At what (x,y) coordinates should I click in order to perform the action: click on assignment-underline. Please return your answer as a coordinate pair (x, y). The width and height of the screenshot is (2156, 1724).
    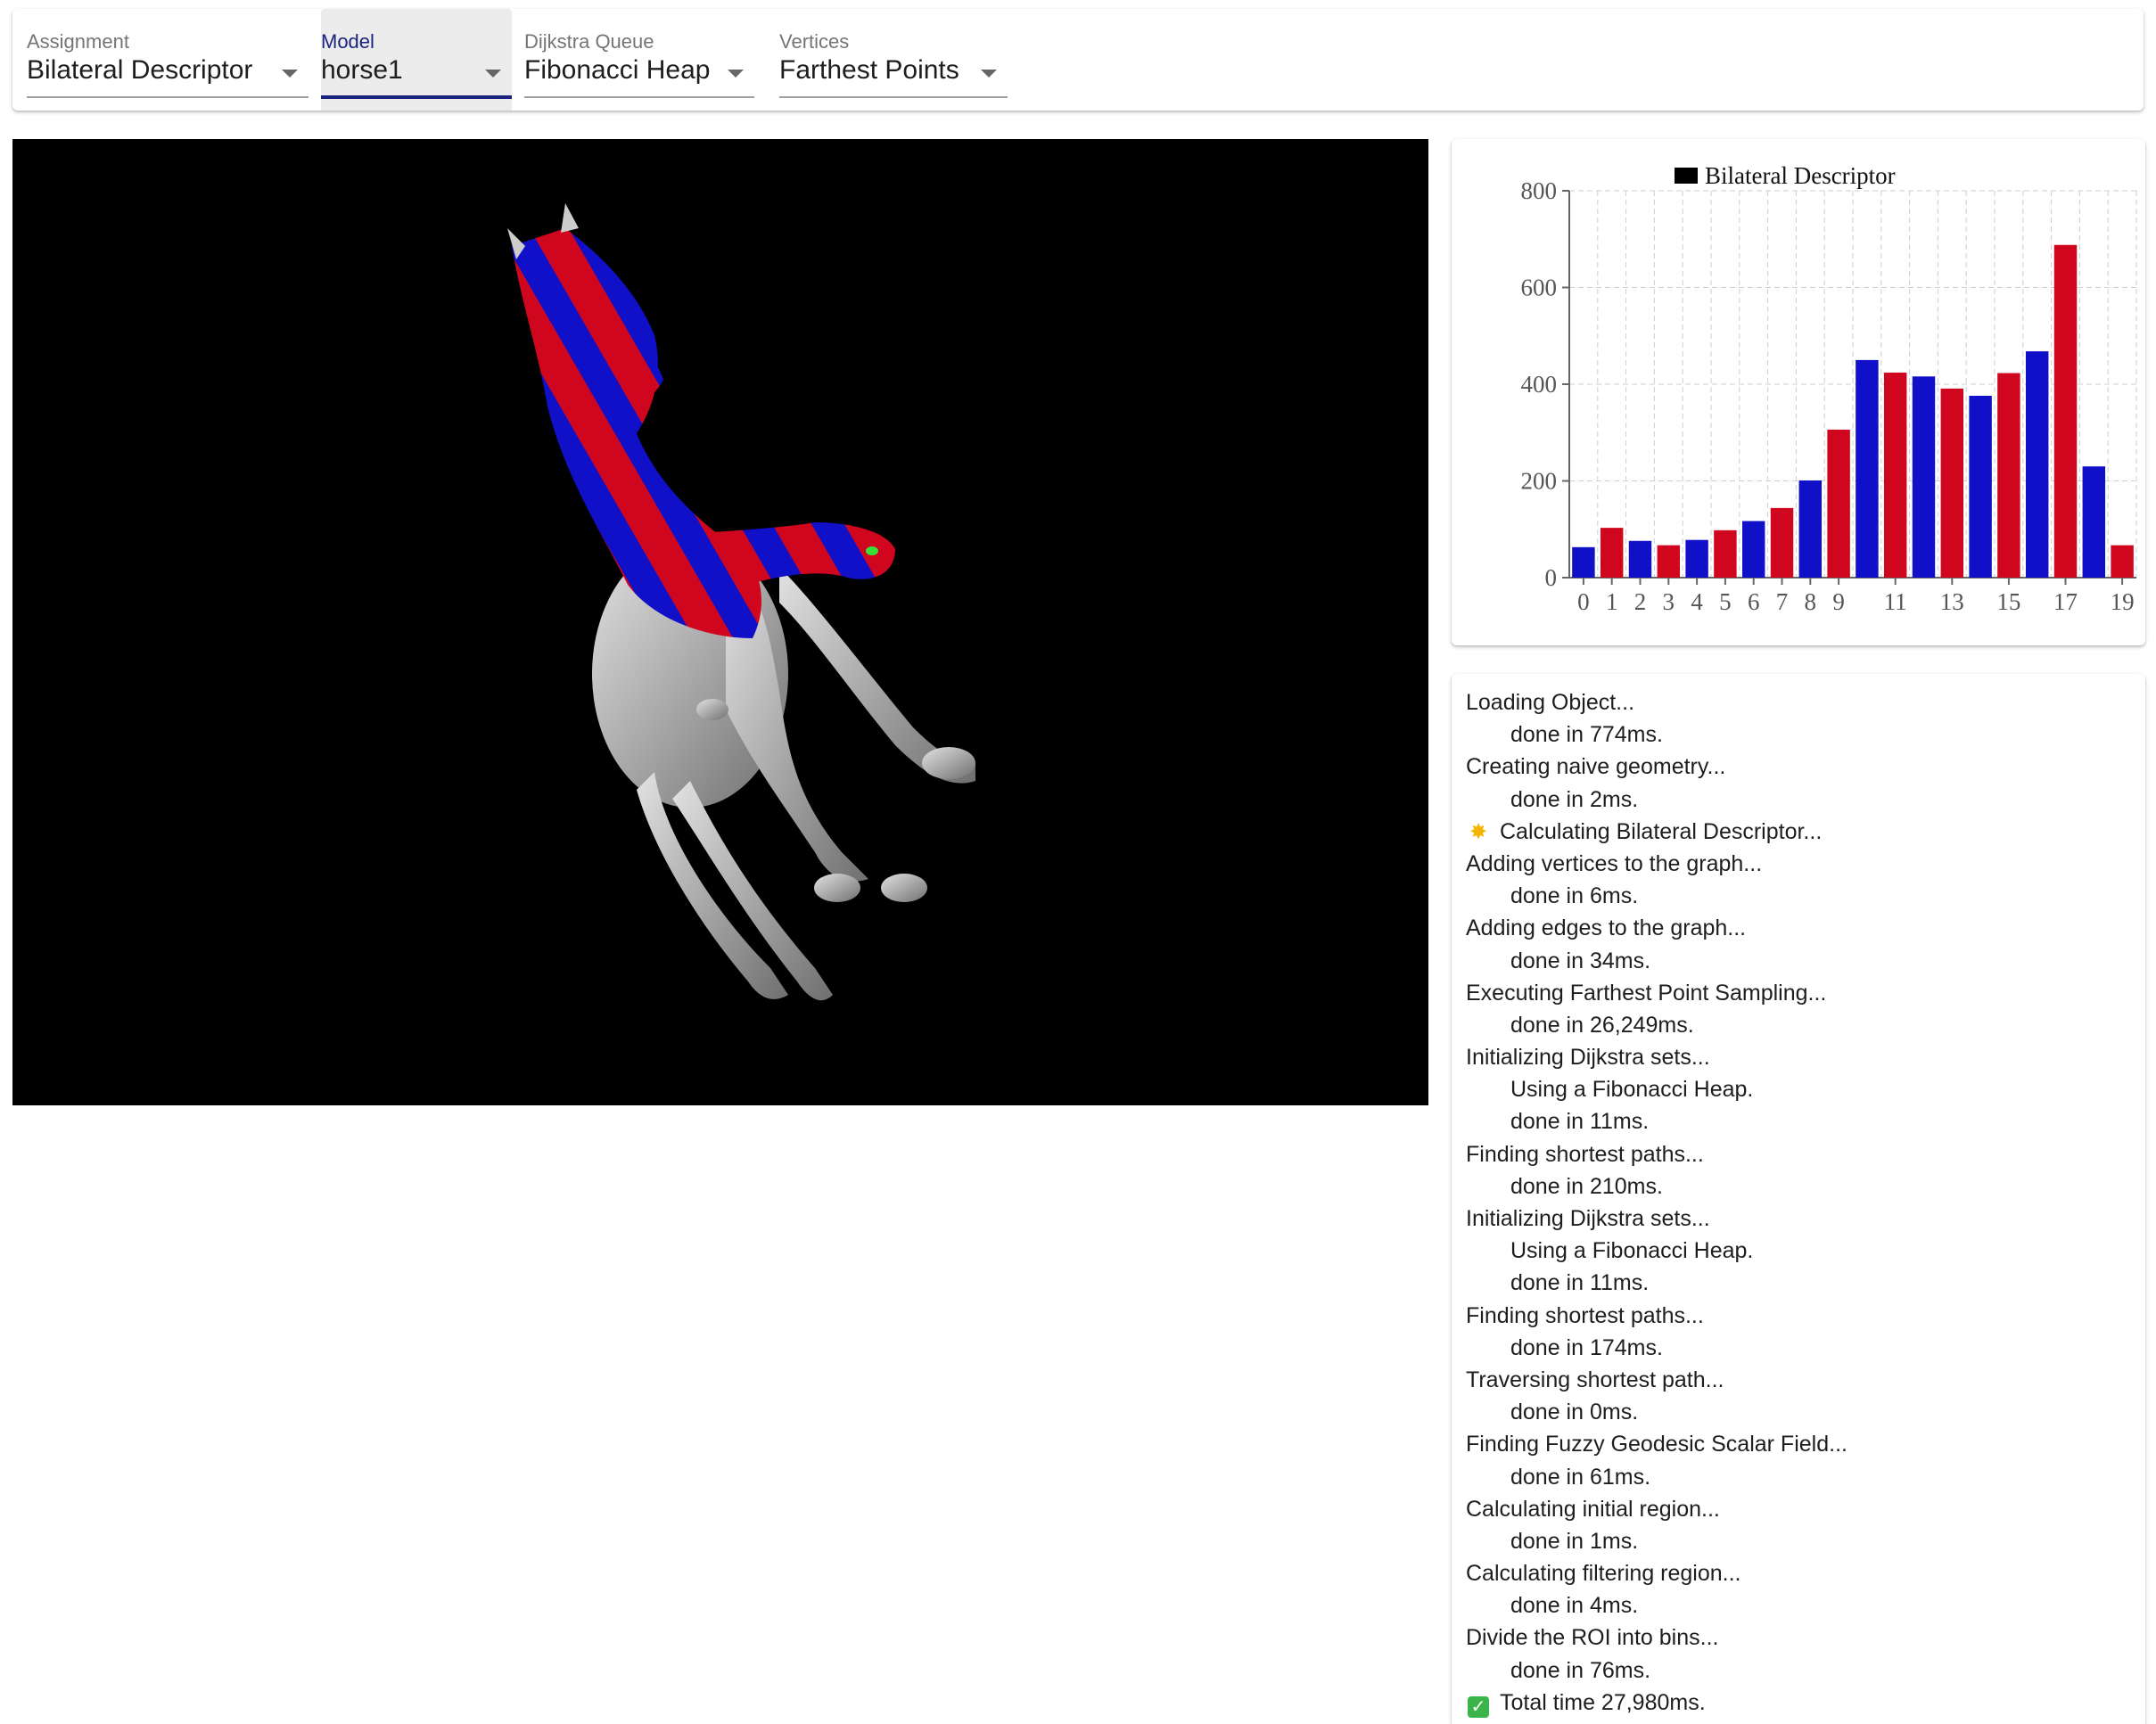
    Looking at the image, I should click on (168, 97).